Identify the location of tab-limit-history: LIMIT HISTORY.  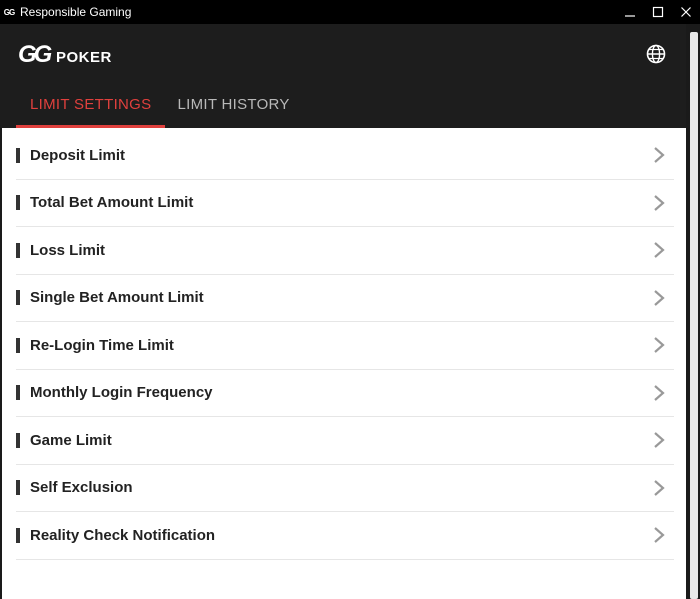
(234, 104).